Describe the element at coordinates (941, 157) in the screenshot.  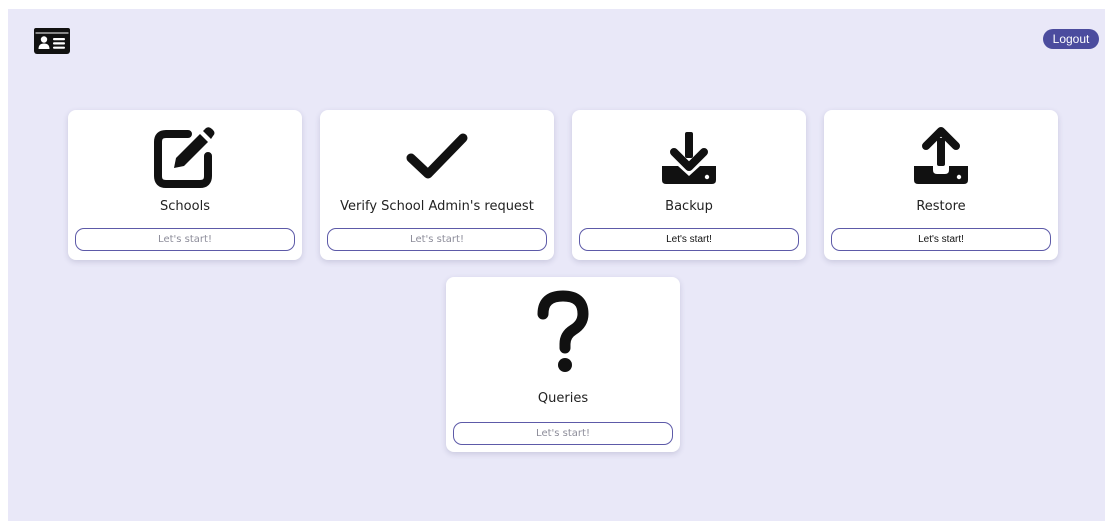
I see `upload-icon` at that location.